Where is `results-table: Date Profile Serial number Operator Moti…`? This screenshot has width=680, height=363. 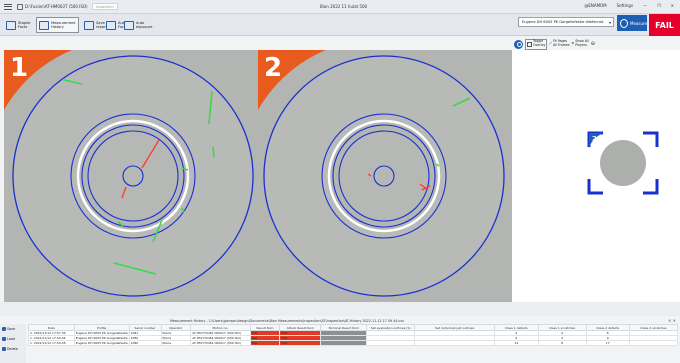
results-table: Date Profile Serial number Operator Moti… is located at coordinates (353, 335).